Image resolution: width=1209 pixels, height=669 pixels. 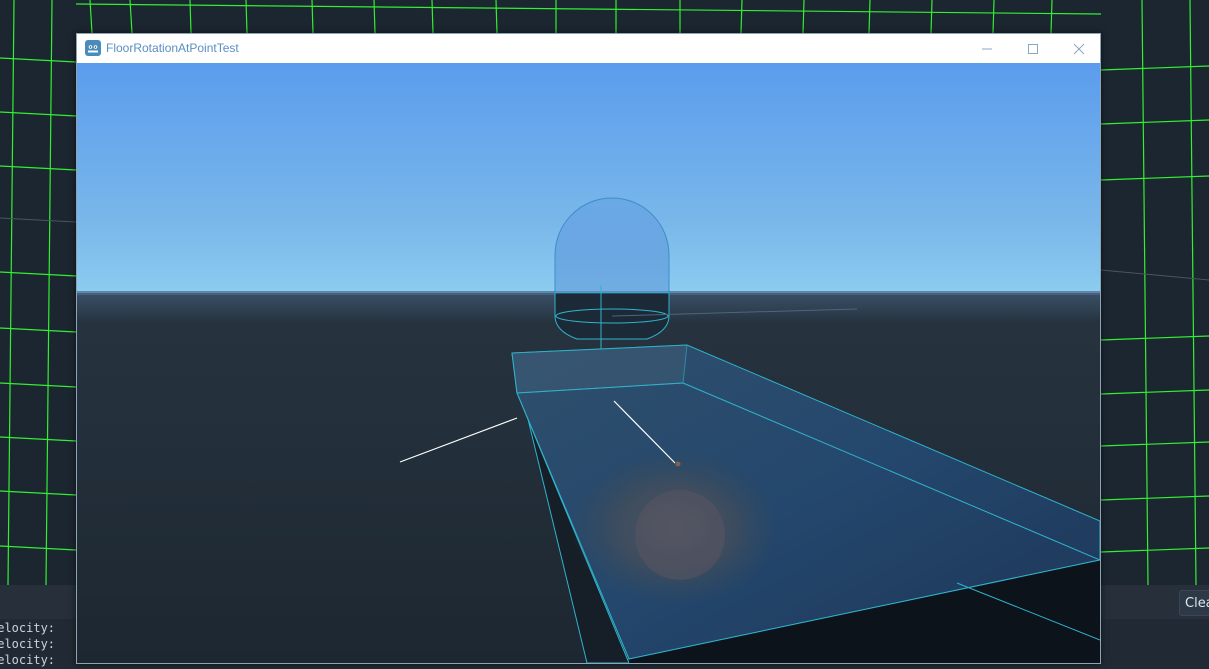 What do you see at coordinates (93, 48) in the screenshot?
I see `godot-icon` at bounding box center [93, 48].